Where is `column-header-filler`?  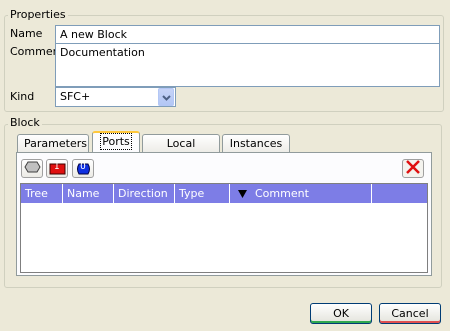
column-header-filler is located at coordinates (399, 193).